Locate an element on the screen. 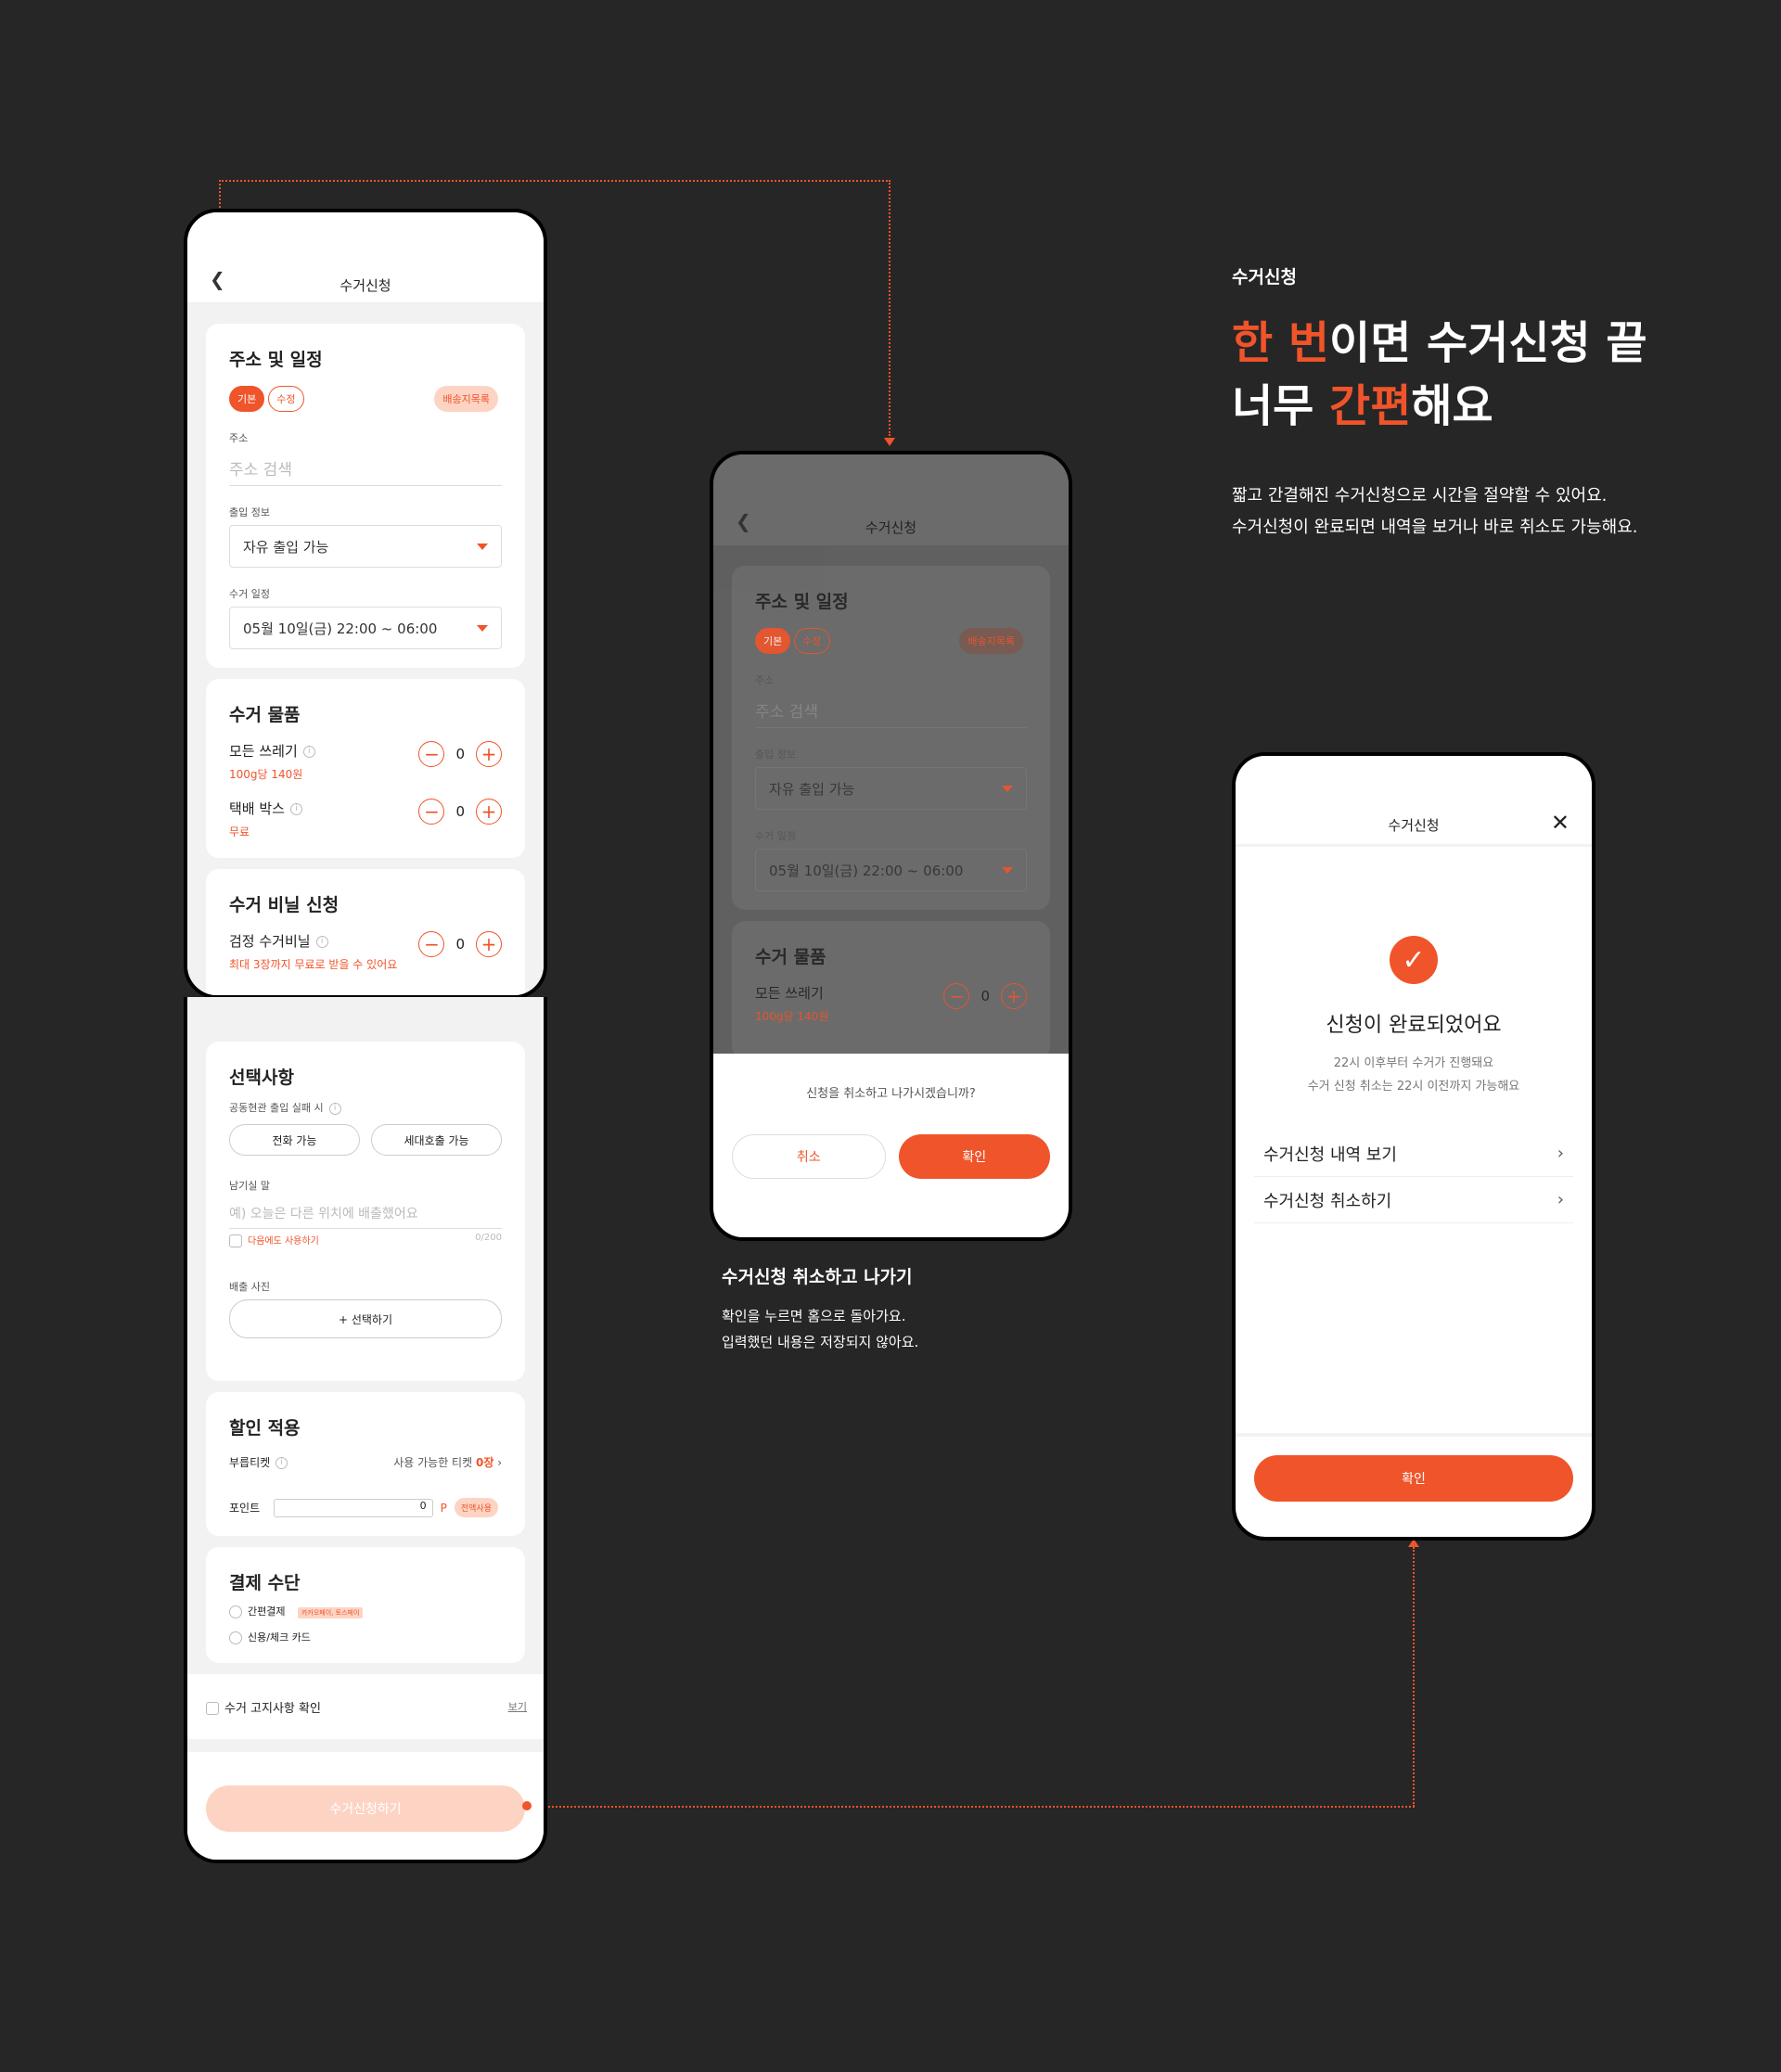 This screenshot has height=2072, width=1781. items-title: 수거 물품 is located at coordinates (265, 715).